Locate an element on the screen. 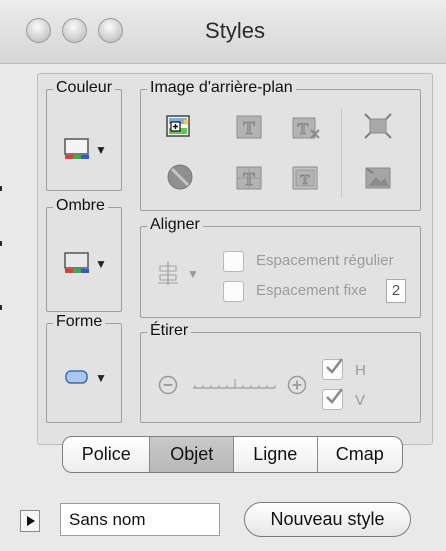 This screenshot has height=551, width=446. zoom-out-icon is located at coordinates (168, 385).